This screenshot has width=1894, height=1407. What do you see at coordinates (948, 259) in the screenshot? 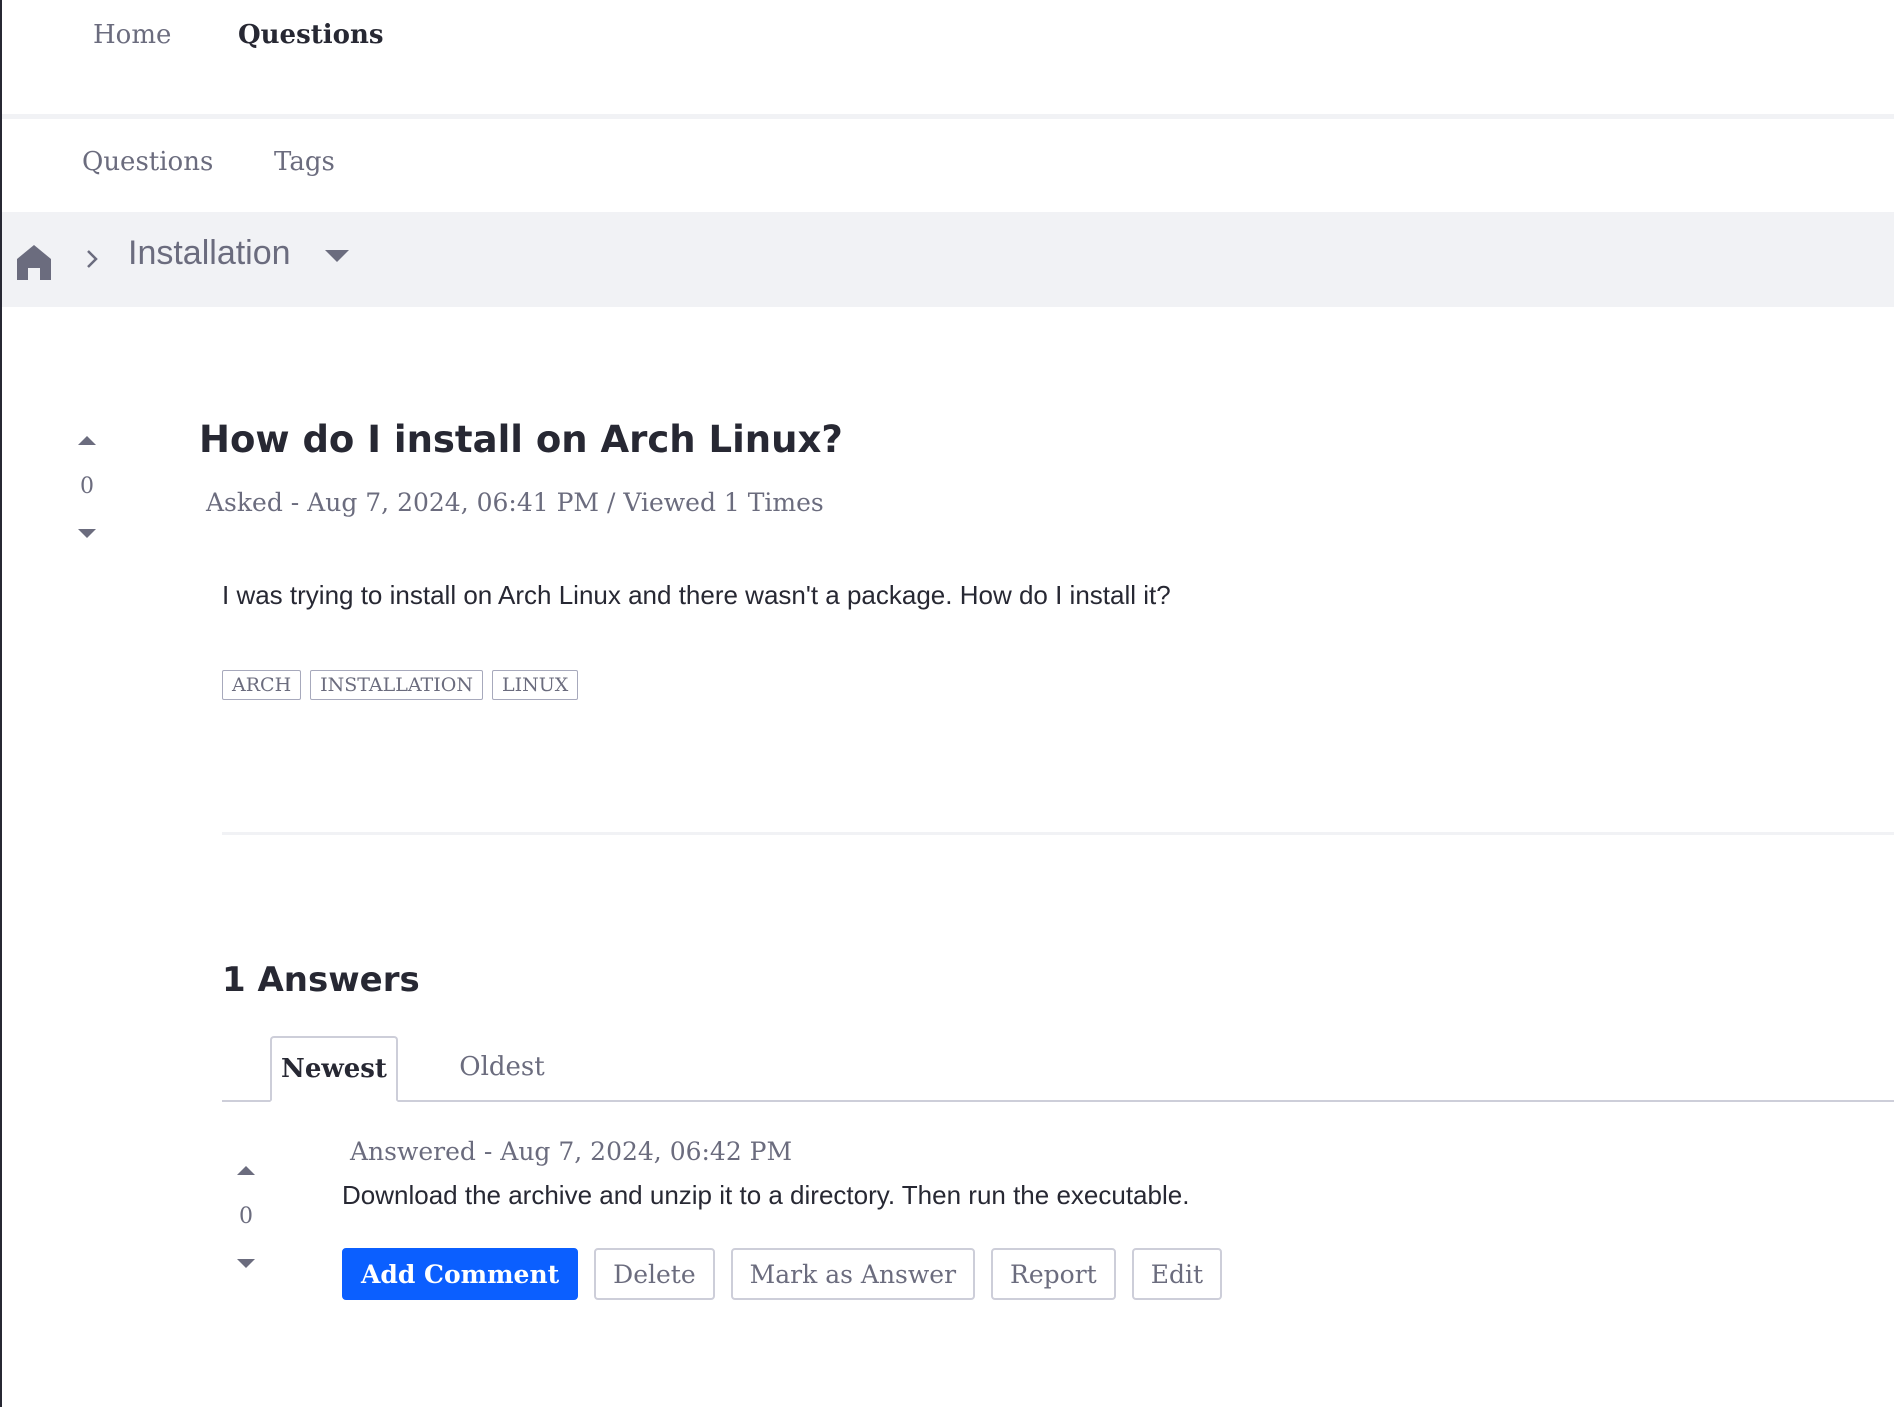
I see `breadcrumb: Installation` at bounding box center [948, 259].